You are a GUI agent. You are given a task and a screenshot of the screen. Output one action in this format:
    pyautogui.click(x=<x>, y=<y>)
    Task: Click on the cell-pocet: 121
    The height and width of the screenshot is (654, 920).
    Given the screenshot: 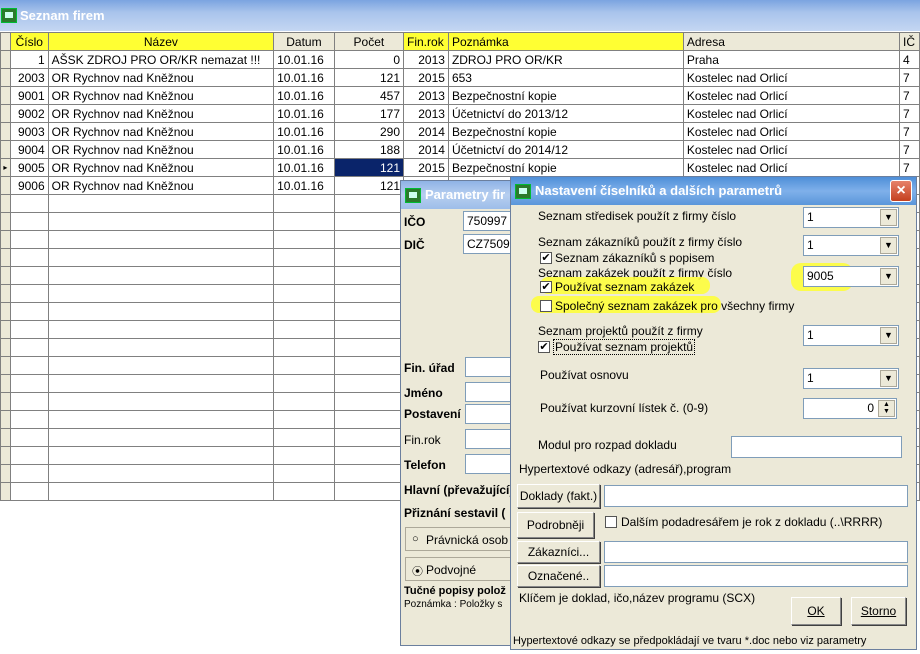 What is the action you would take?
    pyautogui.click(x=369, y=185)
    